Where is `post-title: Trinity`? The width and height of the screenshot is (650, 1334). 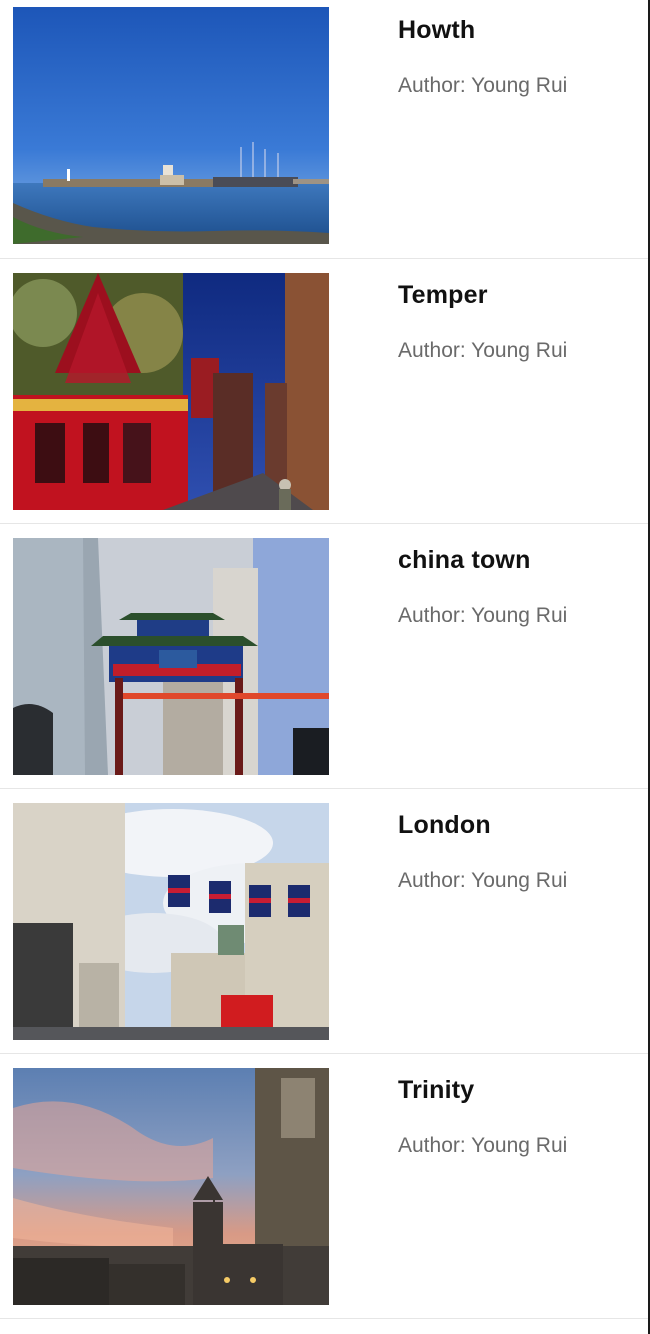
post-title: Trinity is located at coordinates (436, 1090).